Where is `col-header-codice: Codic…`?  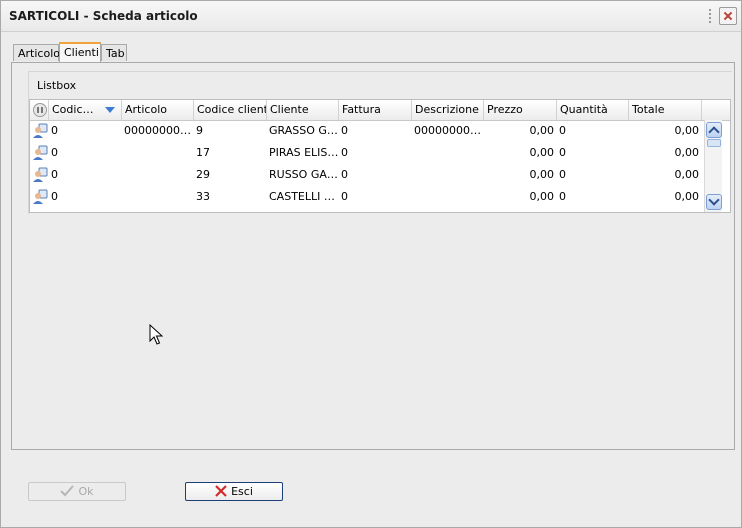 col-header-codice: Codic… is located at coordinates (85, 110).